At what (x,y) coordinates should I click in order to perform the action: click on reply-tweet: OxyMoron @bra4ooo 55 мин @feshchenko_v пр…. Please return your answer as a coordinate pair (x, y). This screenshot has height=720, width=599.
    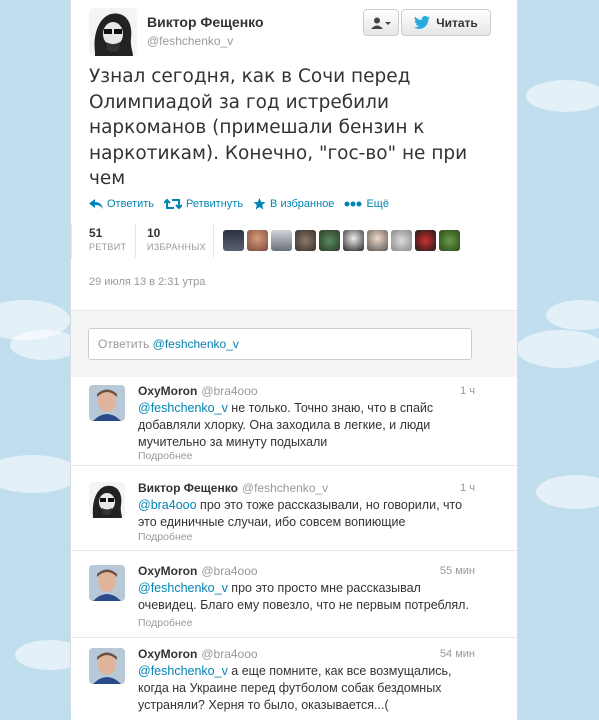
    Looking at the image, I should click on (294, 597).